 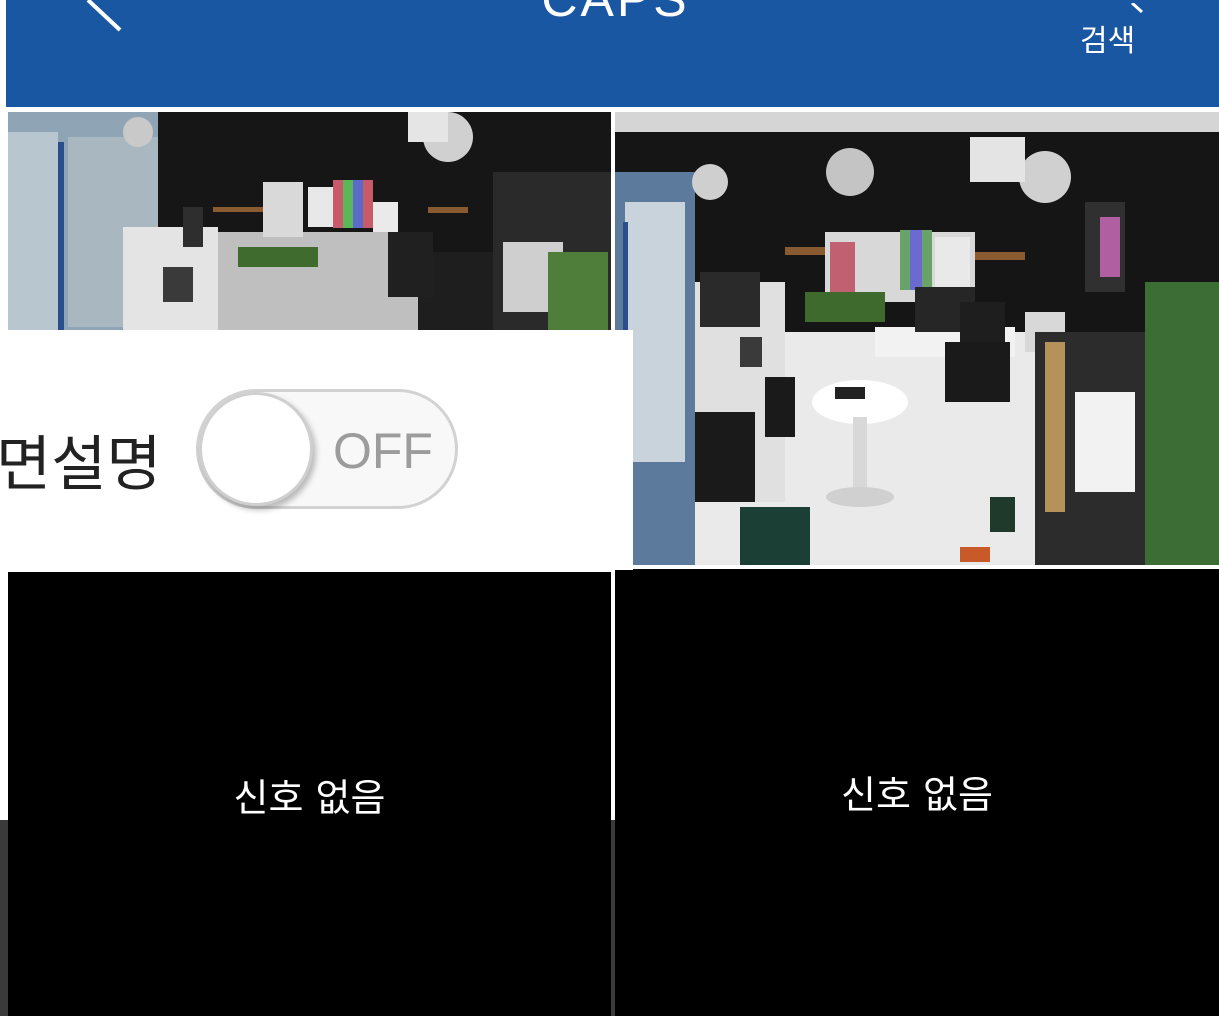 I want to click on search-label: 검색, so click(x=1108, y=41).